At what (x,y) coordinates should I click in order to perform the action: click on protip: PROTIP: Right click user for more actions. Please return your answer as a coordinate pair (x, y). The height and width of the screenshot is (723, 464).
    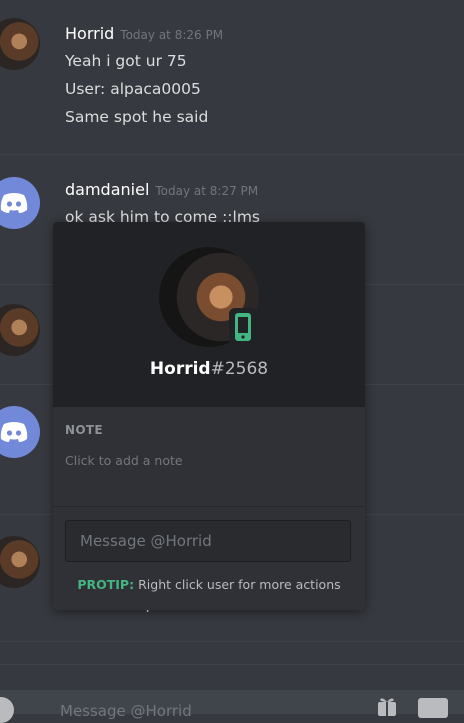
    Looking at the image, I should click on (209, 584).